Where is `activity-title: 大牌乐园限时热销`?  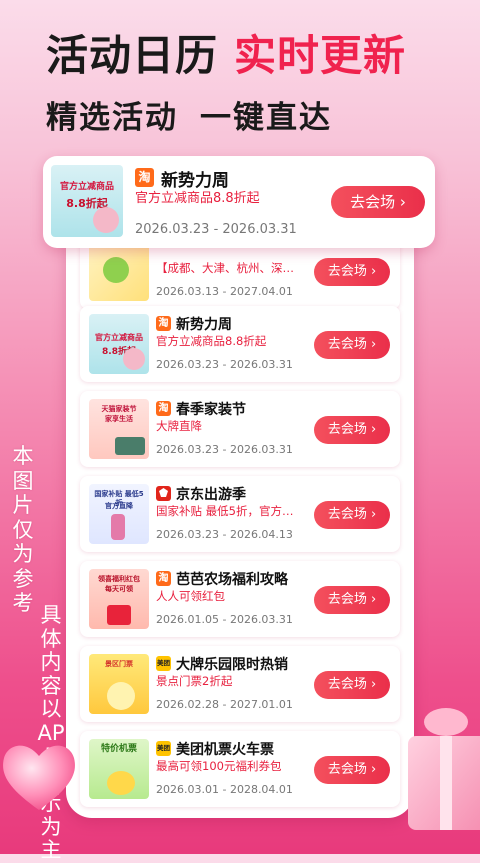 activity-title: 大牌乐园限时热销 is located at coordinates (232, 665).